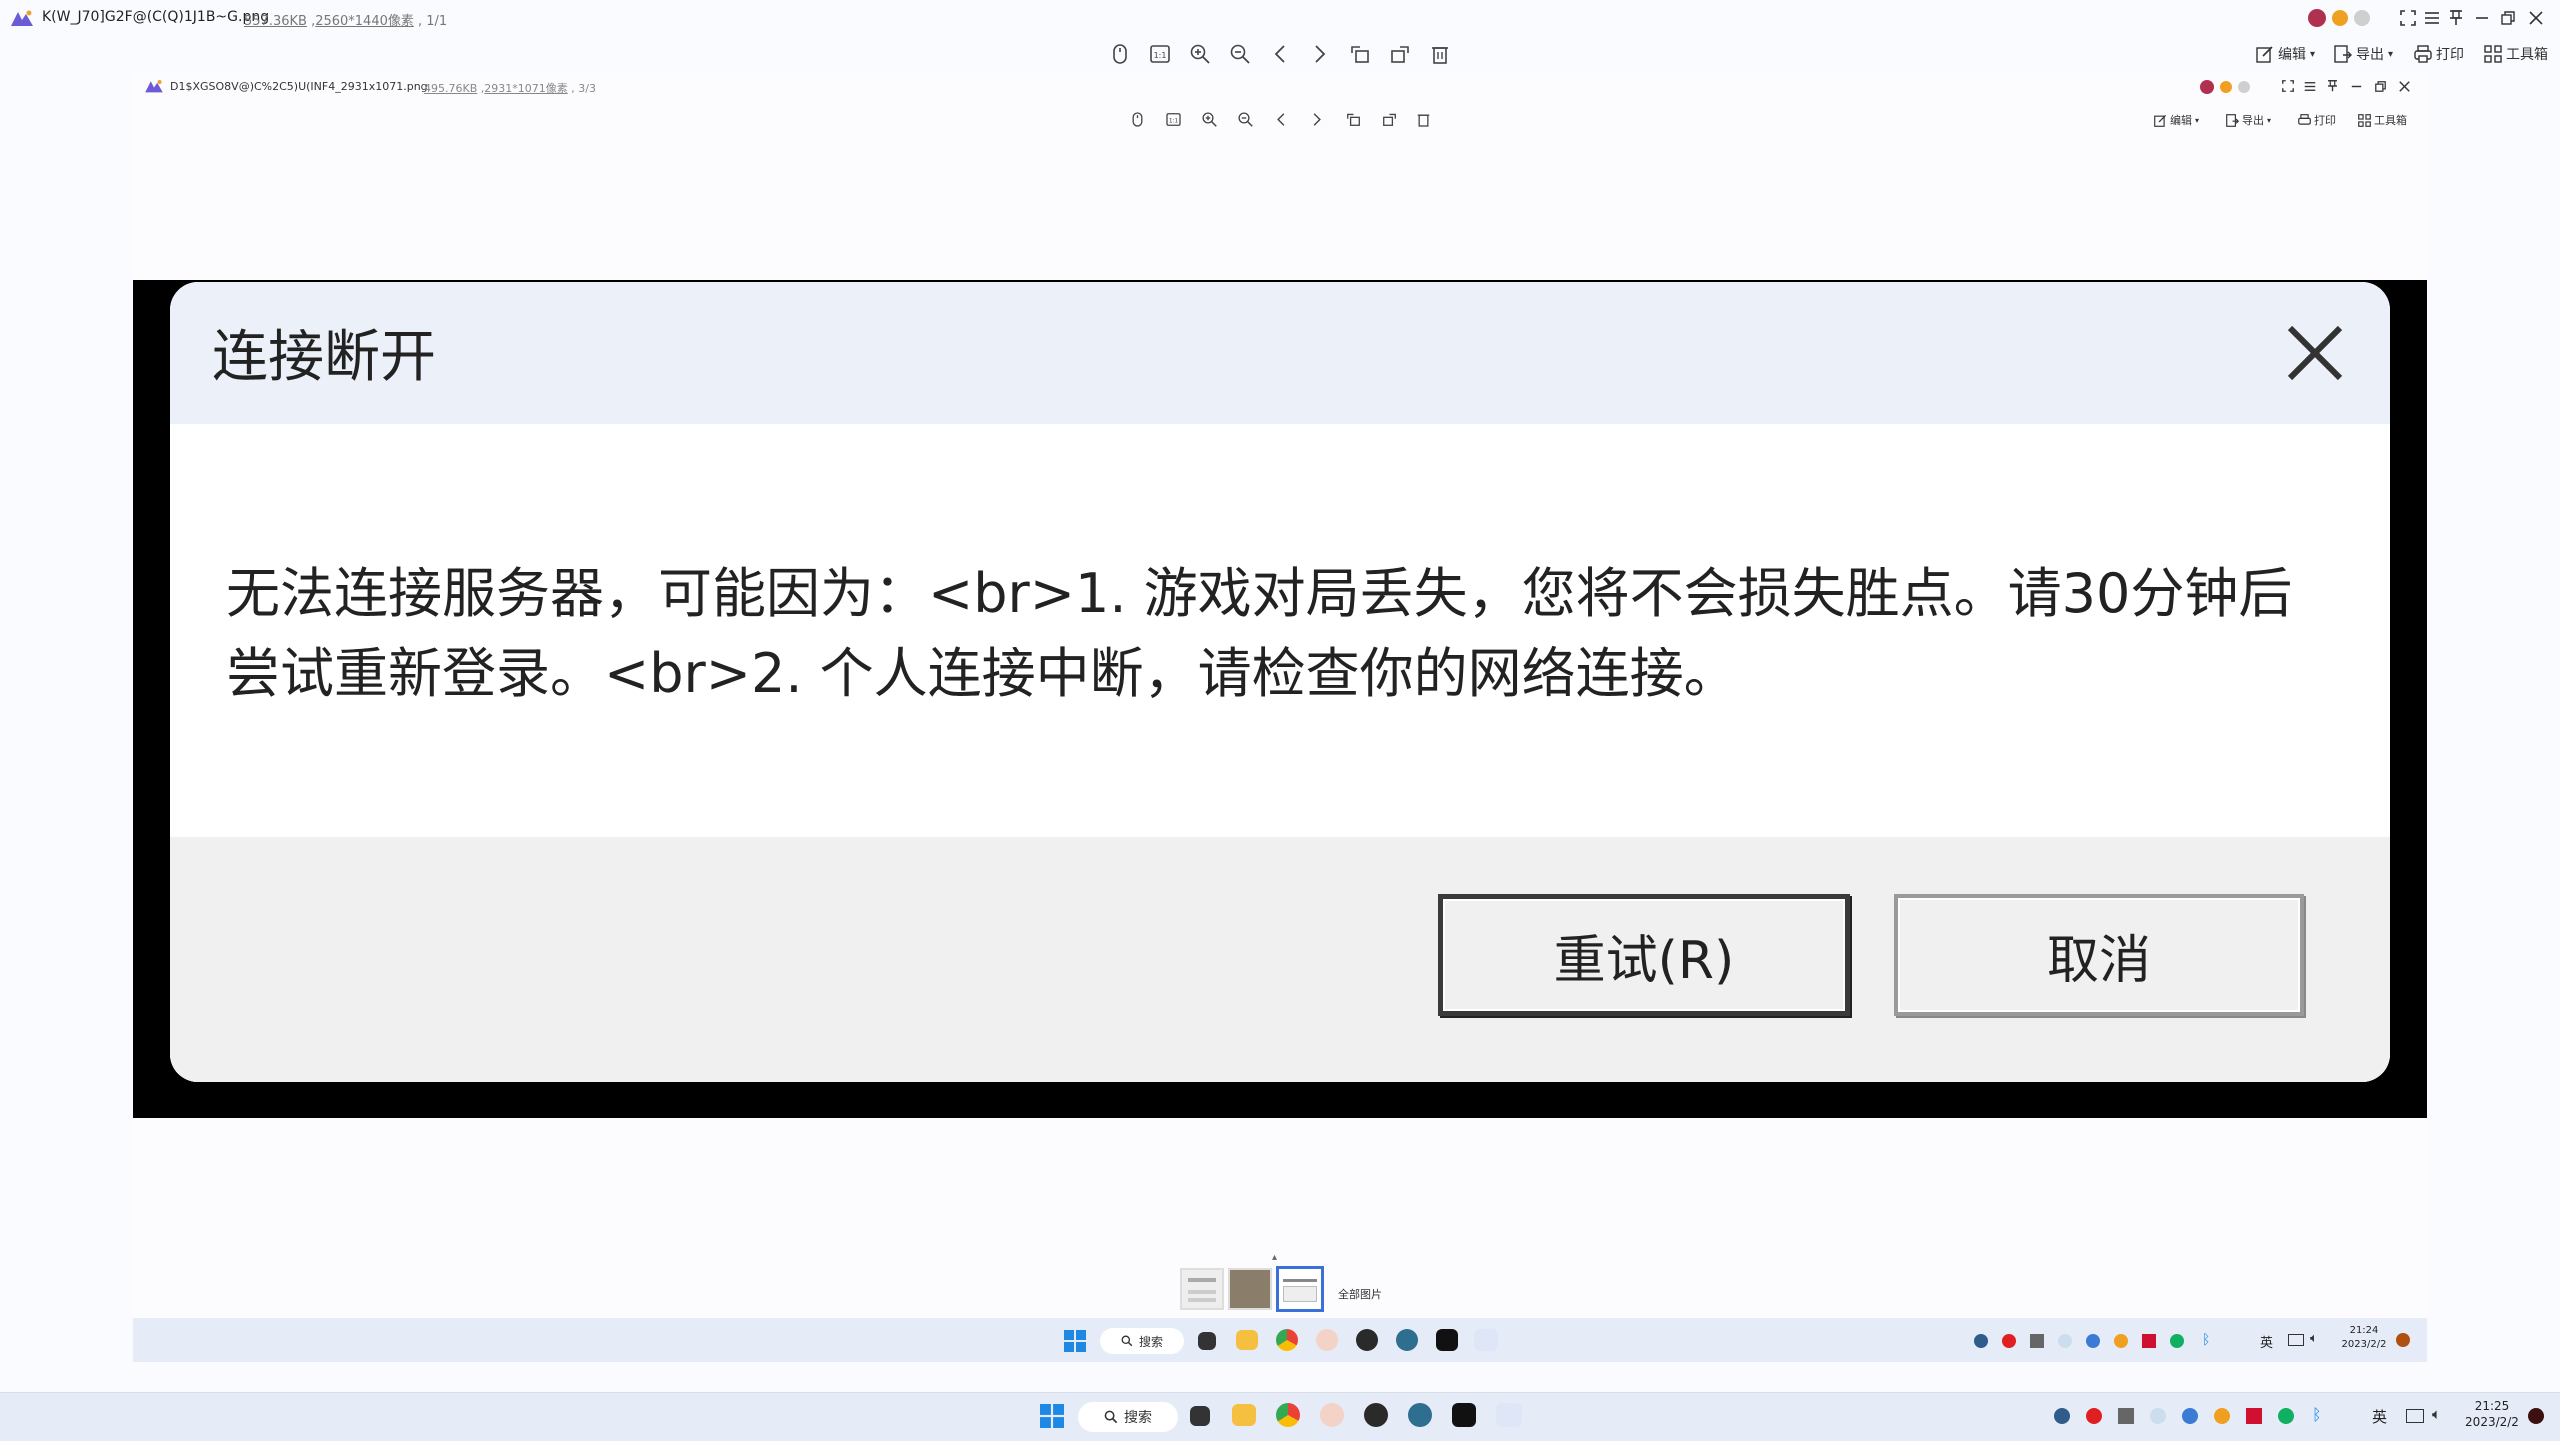 This screenshot has height=1441, width=2560. Describe the element at coordinates (1464, 1415) in the screenshot. I see `capcut-icon` at that location.